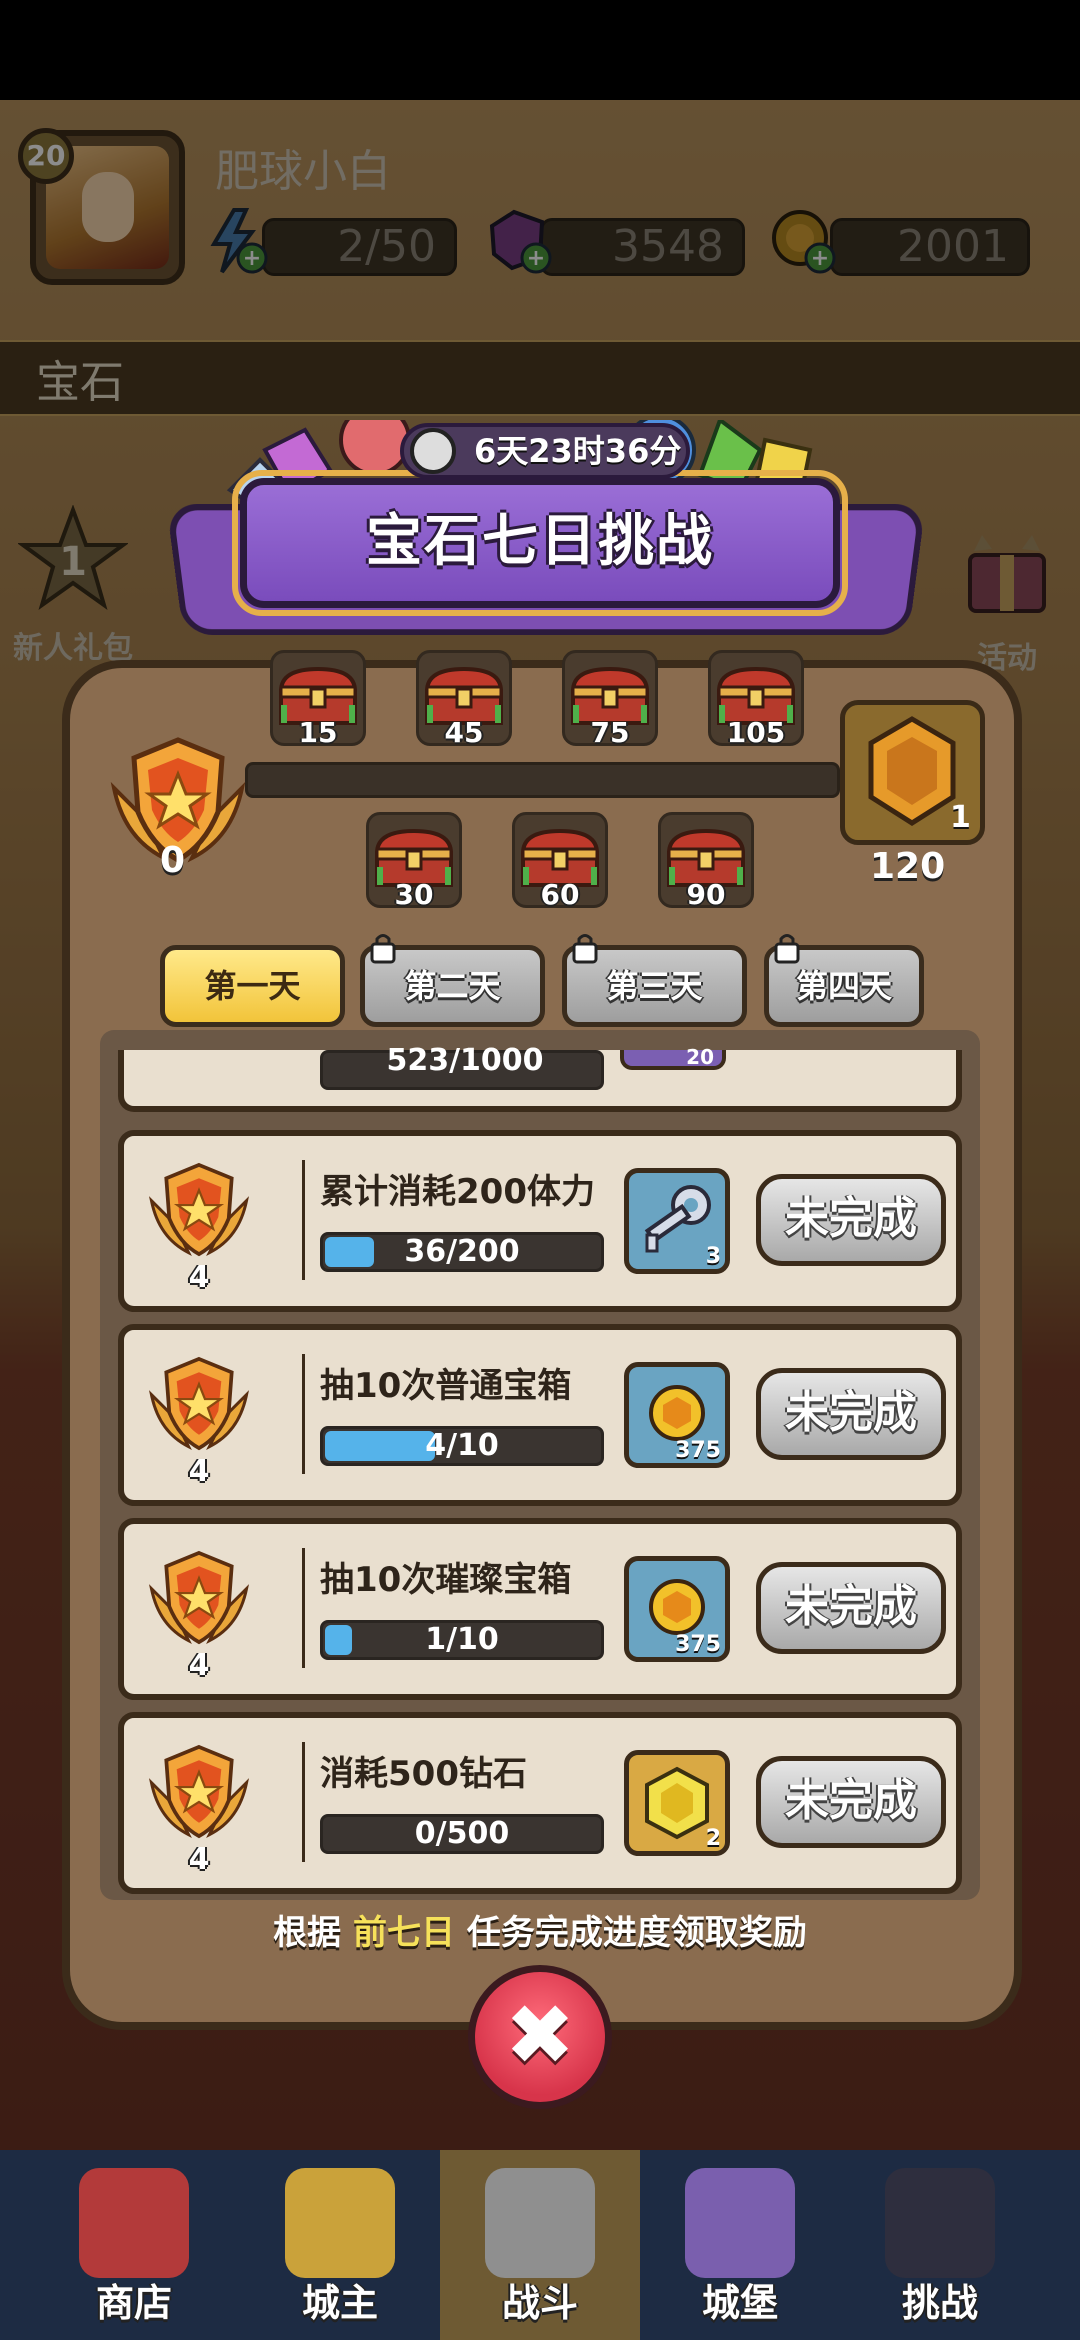 This screenshot has height=2340, width=1080. I want to click on task-progress-bar: 0/500, so click(462, 1834).